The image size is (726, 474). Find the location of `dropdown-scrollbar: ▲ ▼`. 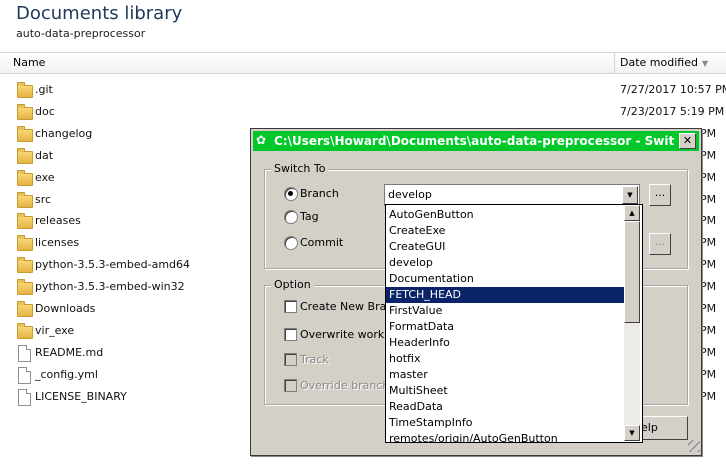

dropdown-scrollbar: ▲ ▼ is located at coordinates (632, 323).